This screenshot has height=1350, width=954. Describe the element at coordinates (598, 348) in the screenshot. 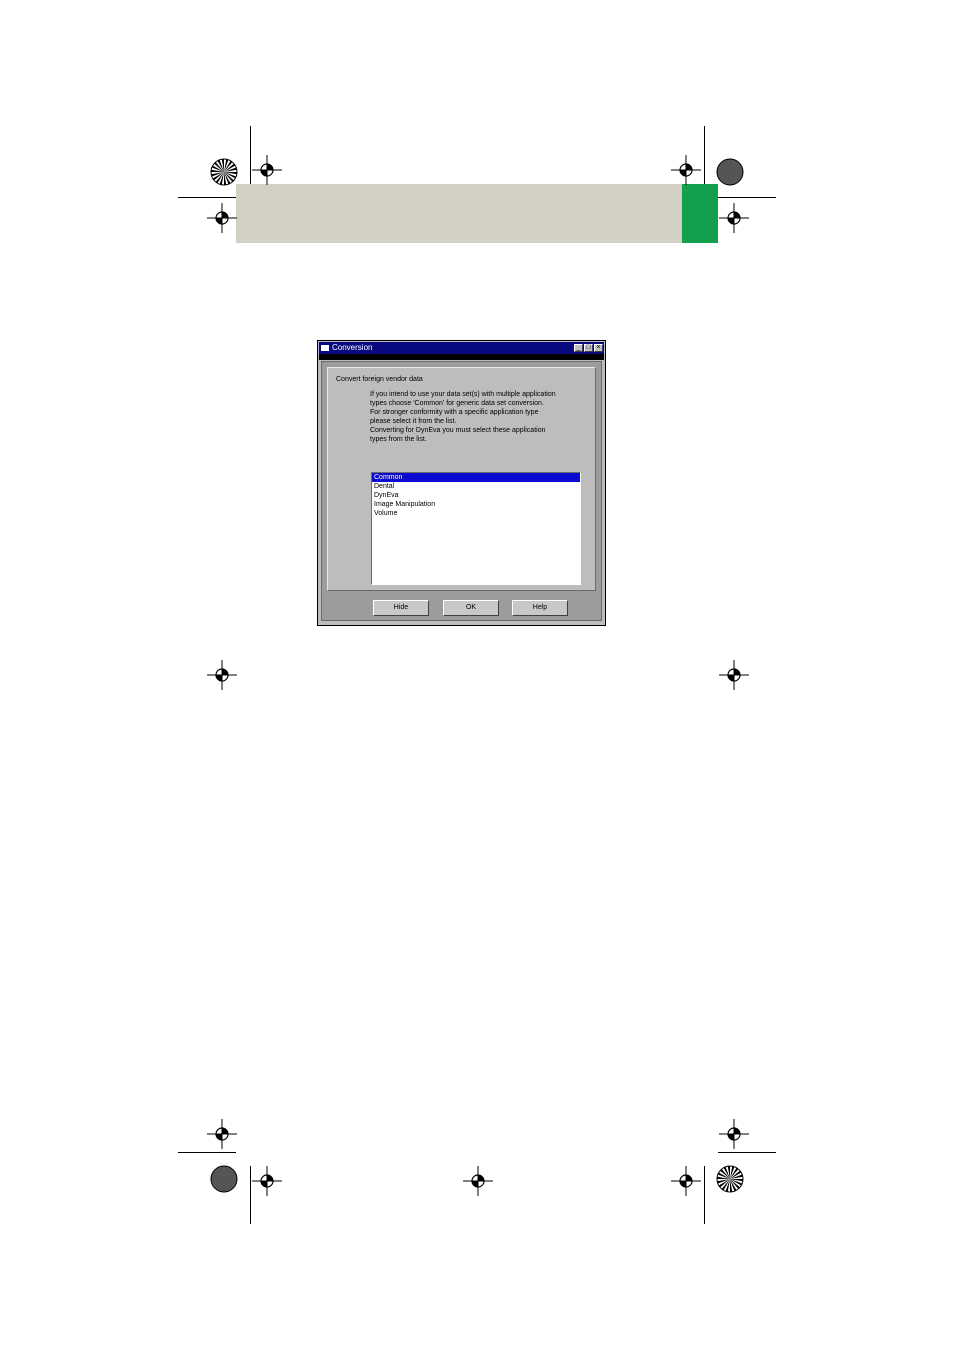

I see `close-button: ×` at that location.